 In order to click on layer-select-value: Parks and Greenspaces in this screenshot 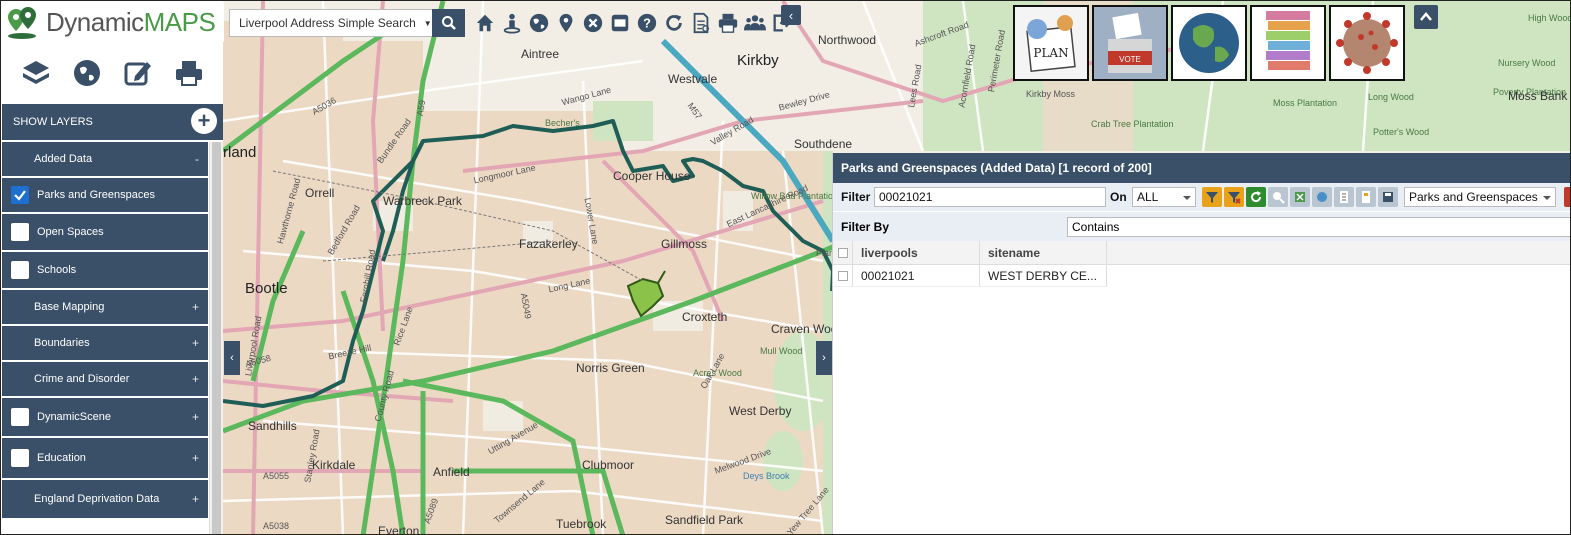, I will do `click(1473, 197)`.